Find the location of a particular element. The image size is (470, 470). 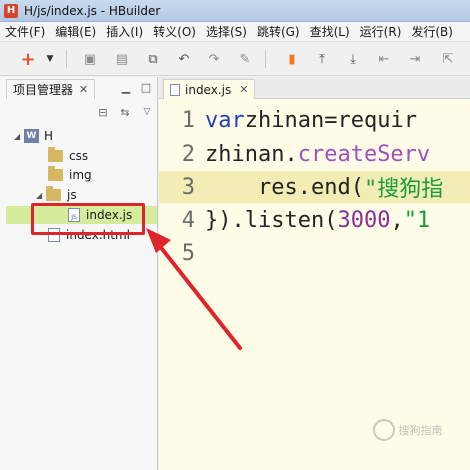

watermark: 搜狗指南 is located at coordinates (407, 430).